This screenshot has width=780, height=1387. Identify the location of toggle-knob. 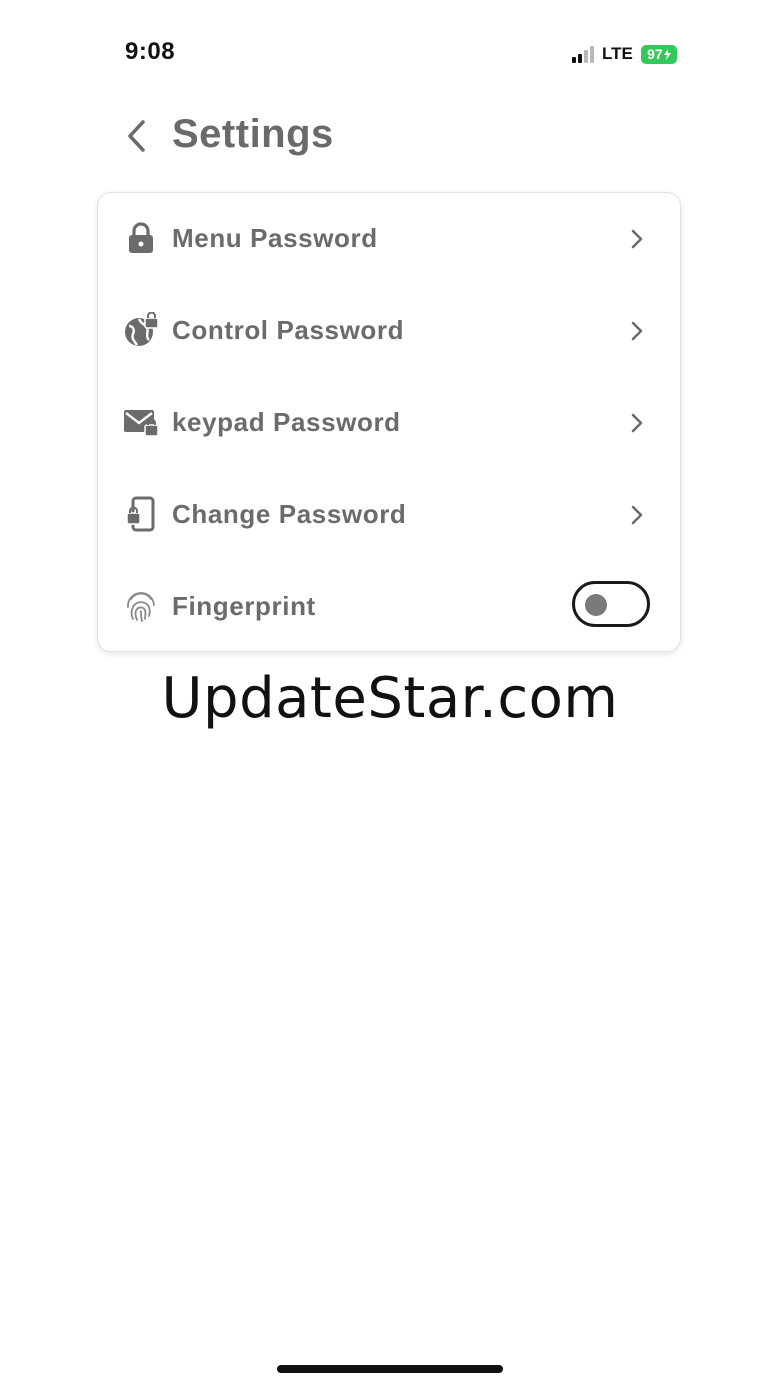
(596, 605).